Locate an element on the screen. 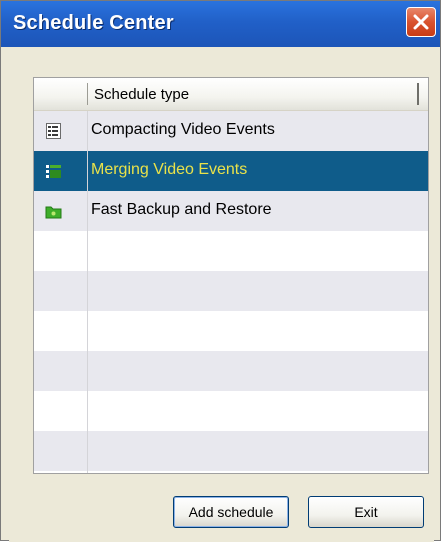 Image resolution: width=441 pixels, height=542 pixels. list-item: Fast Backup and Restore is located at coordinates (231, 211).